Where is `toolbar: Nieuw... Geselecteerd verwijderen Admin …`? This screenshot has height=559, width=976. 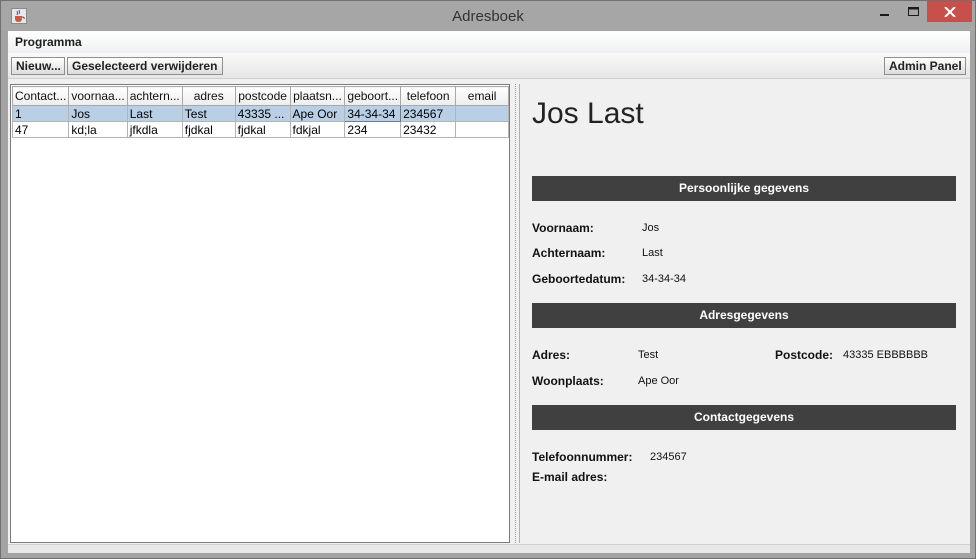
toolbar: Nieuw... Geselecteerd verwijderen Admin … is located at coordinates (489, 66).